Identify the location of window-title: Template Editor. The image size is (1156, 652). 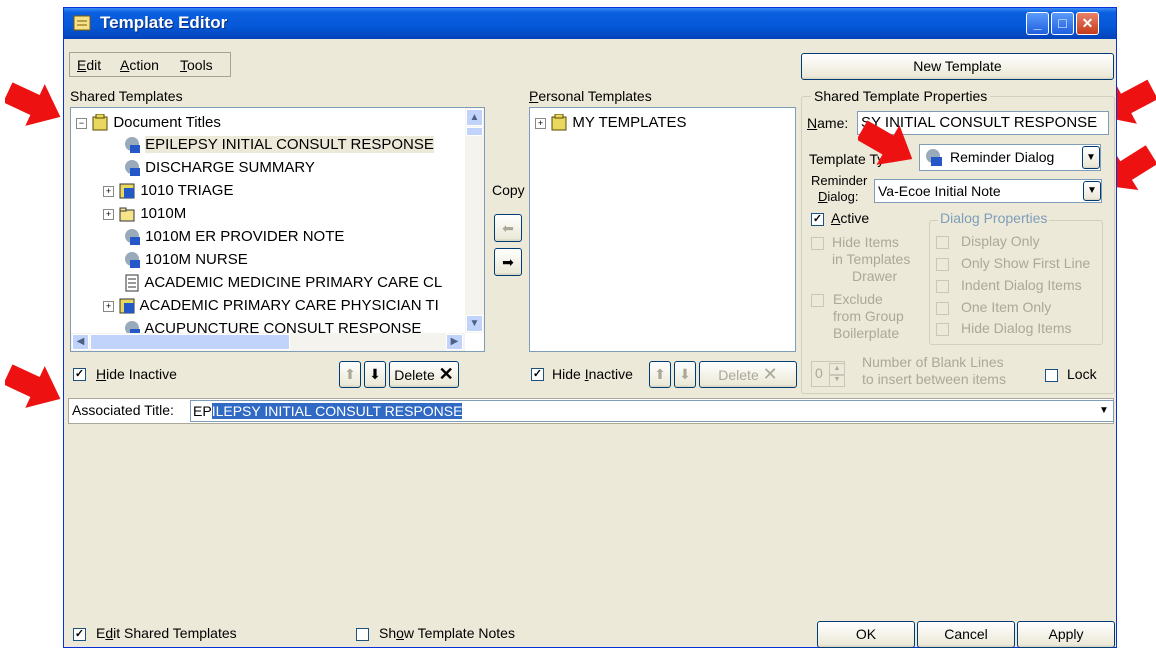
(164, 22).